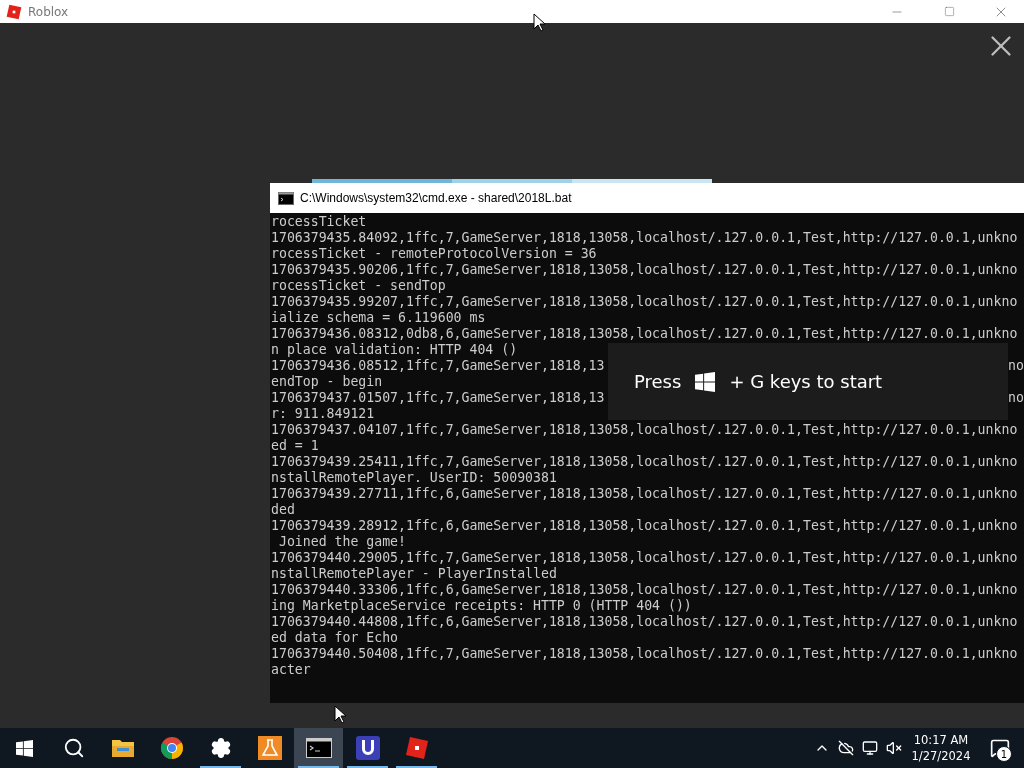 The height and width of the screenshot is (768, 1024). What do you see at coordinates (358, 286) in the screenshot?
I see `log-line: rocessTicket - sendTop` at bounding box center [358, 286].